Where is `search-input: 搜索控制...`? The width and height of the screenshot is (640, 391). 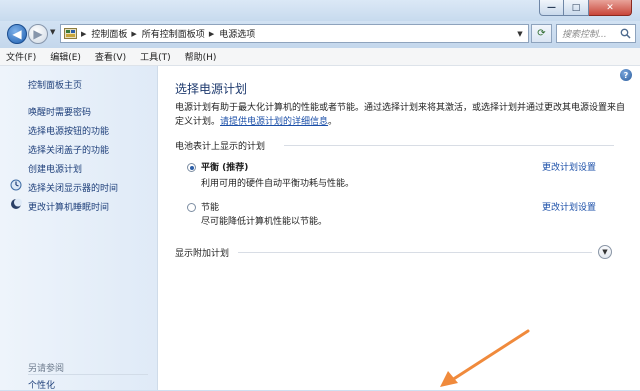 search-input: 搜索控制... is located at coordinates (596, 33).